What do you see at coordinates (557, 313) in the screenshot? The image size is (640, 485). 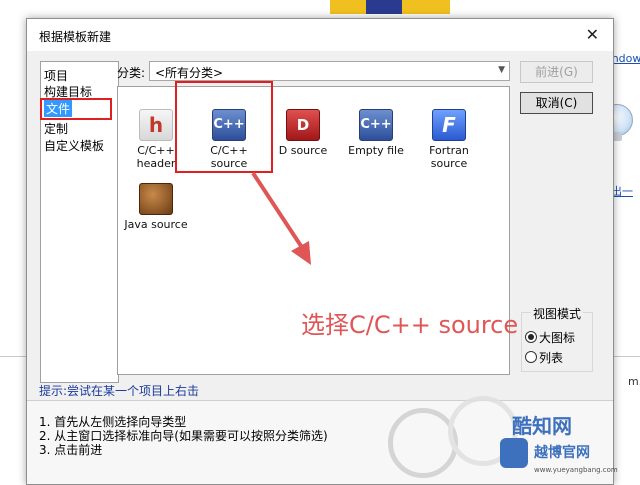 I see `view-mode-title: 视图模式` at bounding box center [557, 313].